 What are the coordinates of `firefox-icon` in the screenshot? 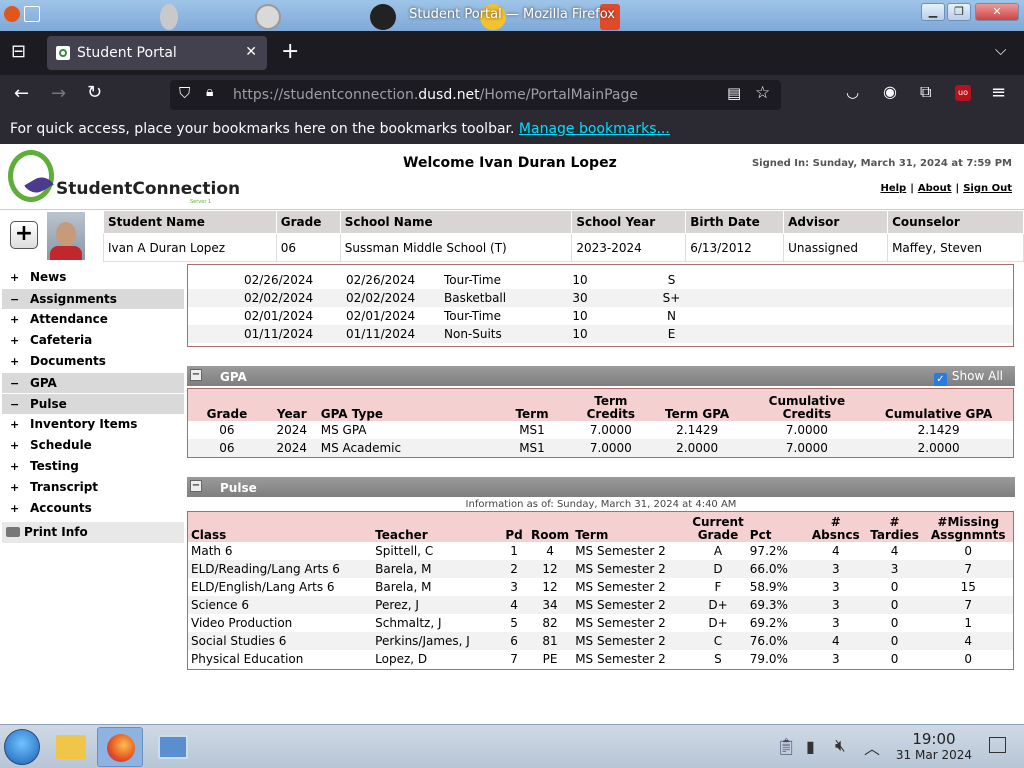 It's located at (121, 748).